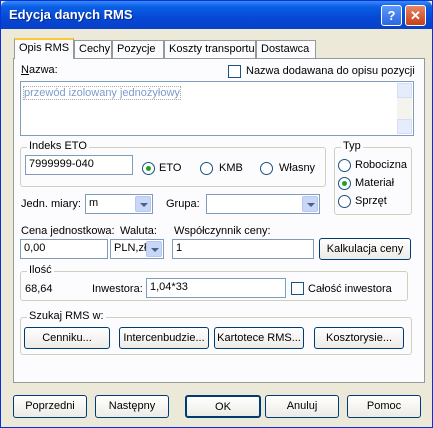  I want to click on waluta-select: PLN,zł, so click(137, 249).